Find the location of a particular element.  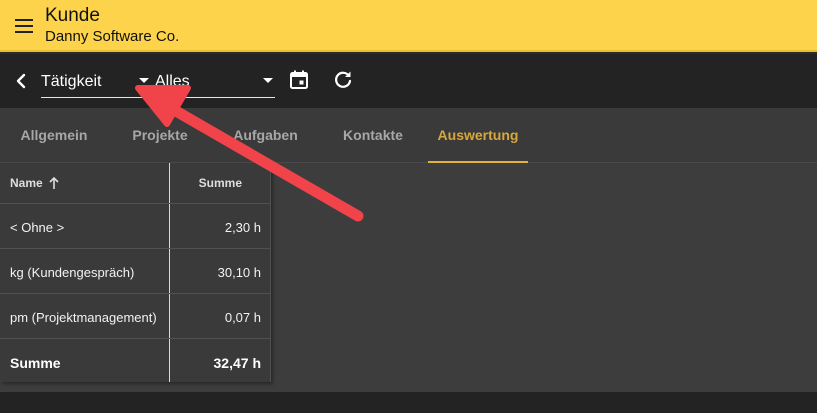

row-name: kg (Kundengespräch) is located at coordinates (72, 272).